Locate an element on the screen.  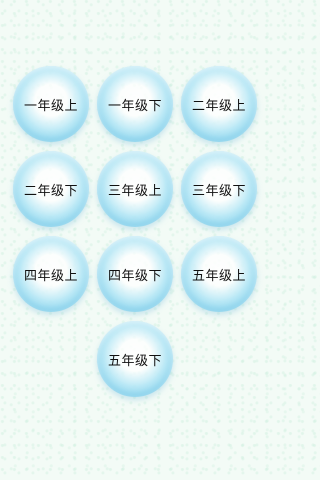
grade-button-3-lower: 三年级下 is located at coordinates (219, 189).